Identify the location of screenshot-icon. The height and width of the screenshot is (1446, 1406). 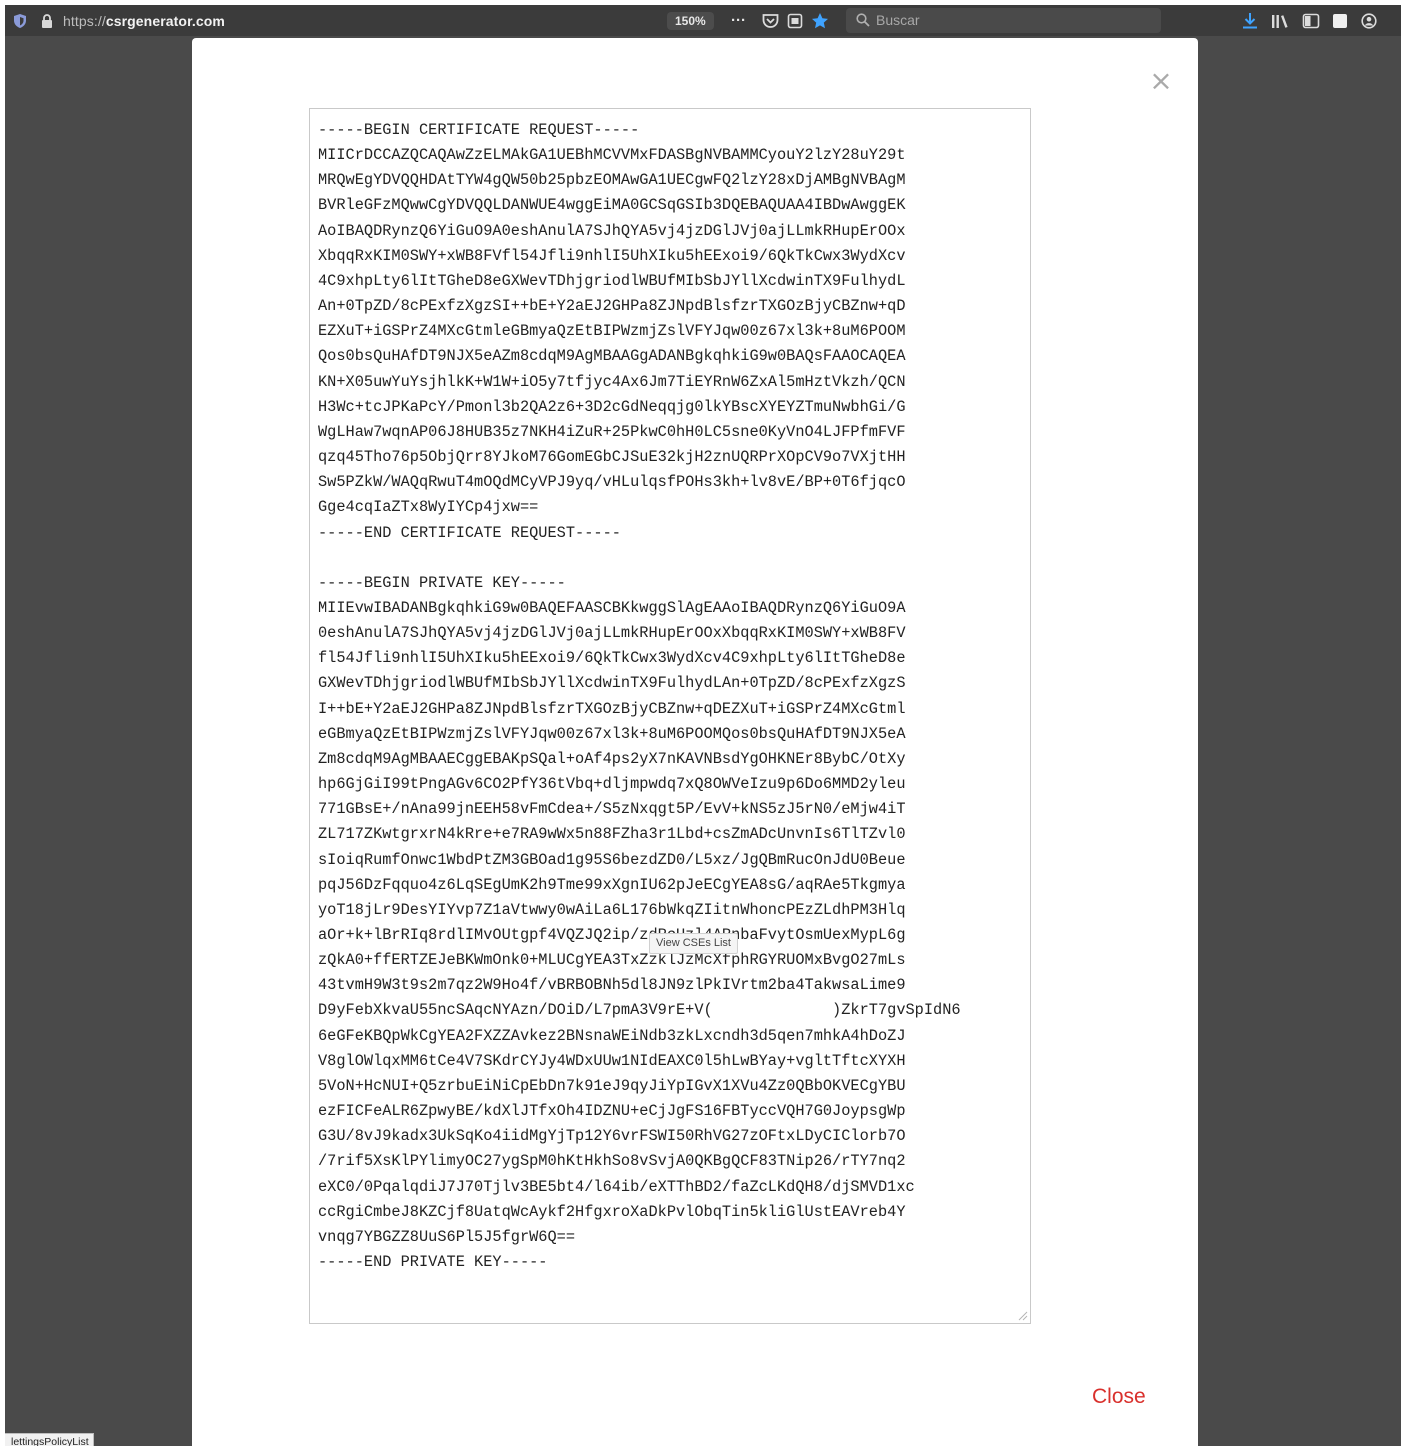
(795, 20).